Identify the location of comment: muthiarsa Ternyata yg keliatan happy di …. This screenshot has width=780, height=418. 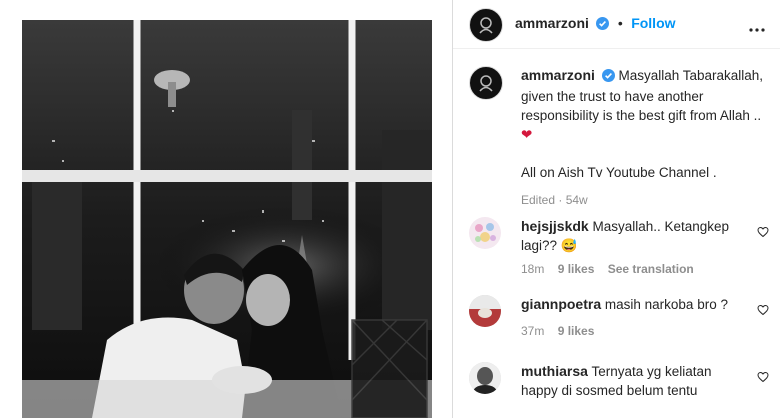
(619, 390).